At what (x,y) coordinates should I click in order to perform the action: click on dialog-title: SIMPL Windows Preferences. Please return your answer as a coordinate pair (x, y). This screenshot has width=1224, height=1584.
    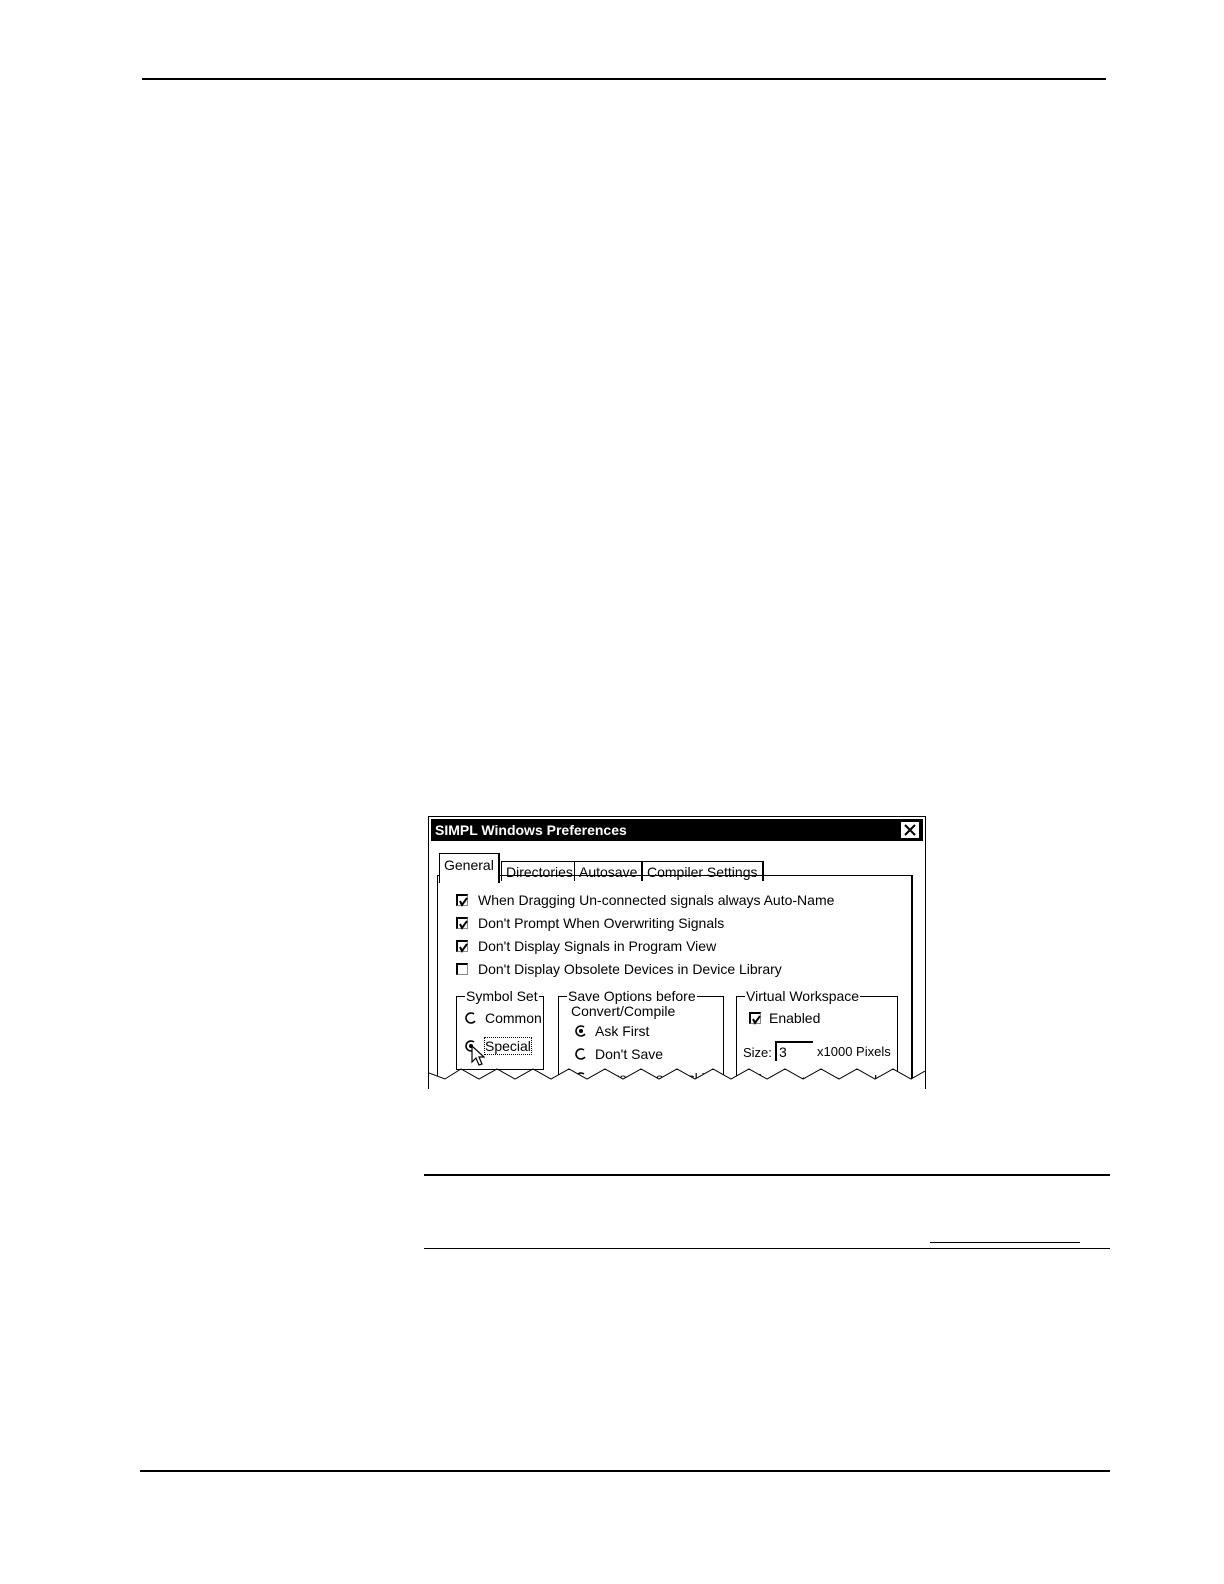
    Looking at the image, I should click on (531, 830).